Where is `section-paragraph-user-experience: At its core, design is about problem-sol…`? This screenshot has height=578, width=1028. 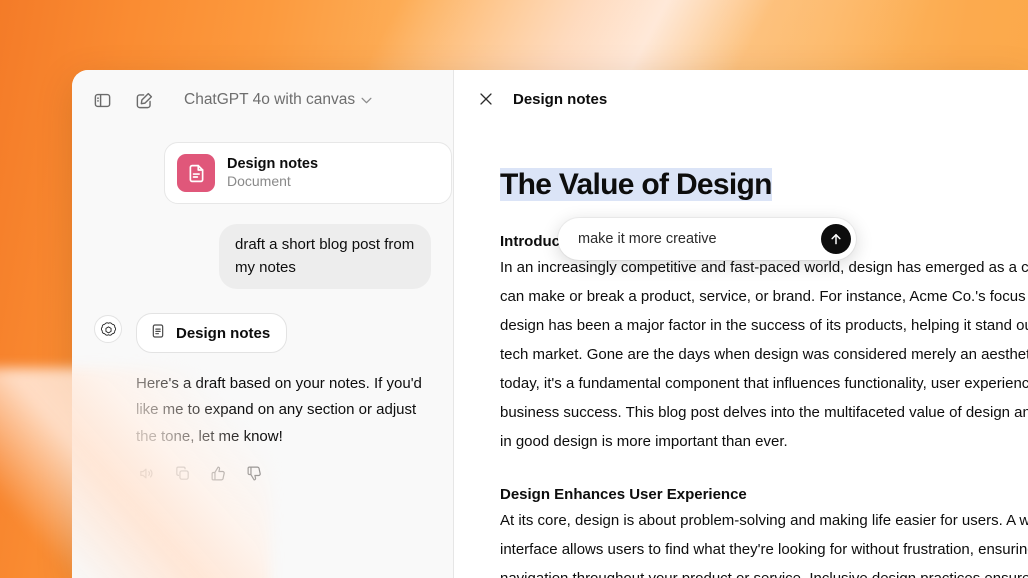
section-paragraph-user-experience: At its core, design is about problem-sol… is located at coordinates (764, 544).